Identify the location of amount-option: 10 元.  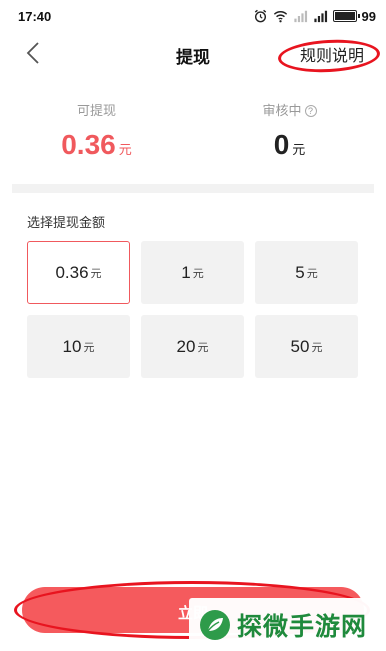
(78, 346).